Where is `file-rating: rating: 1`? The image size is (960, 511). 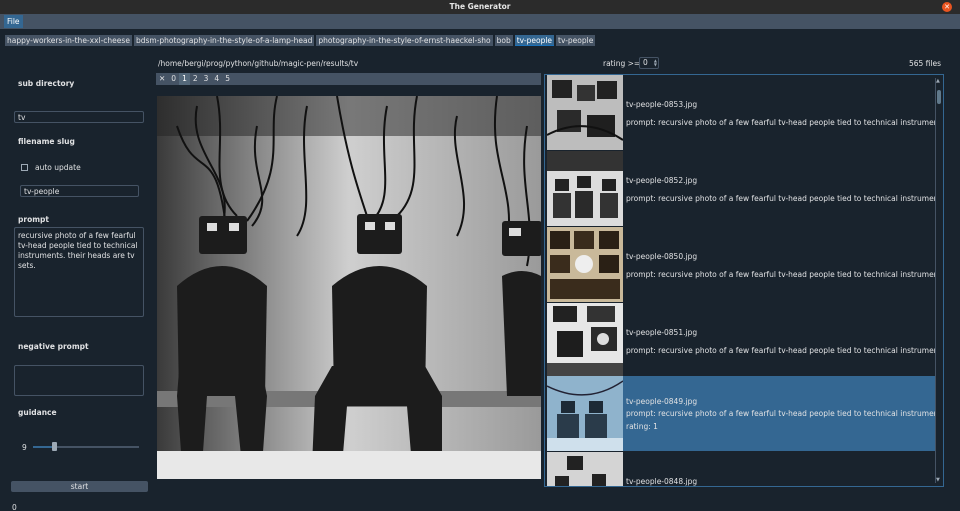 file-rating: rating: 1 is located at coordinates (642, 426).